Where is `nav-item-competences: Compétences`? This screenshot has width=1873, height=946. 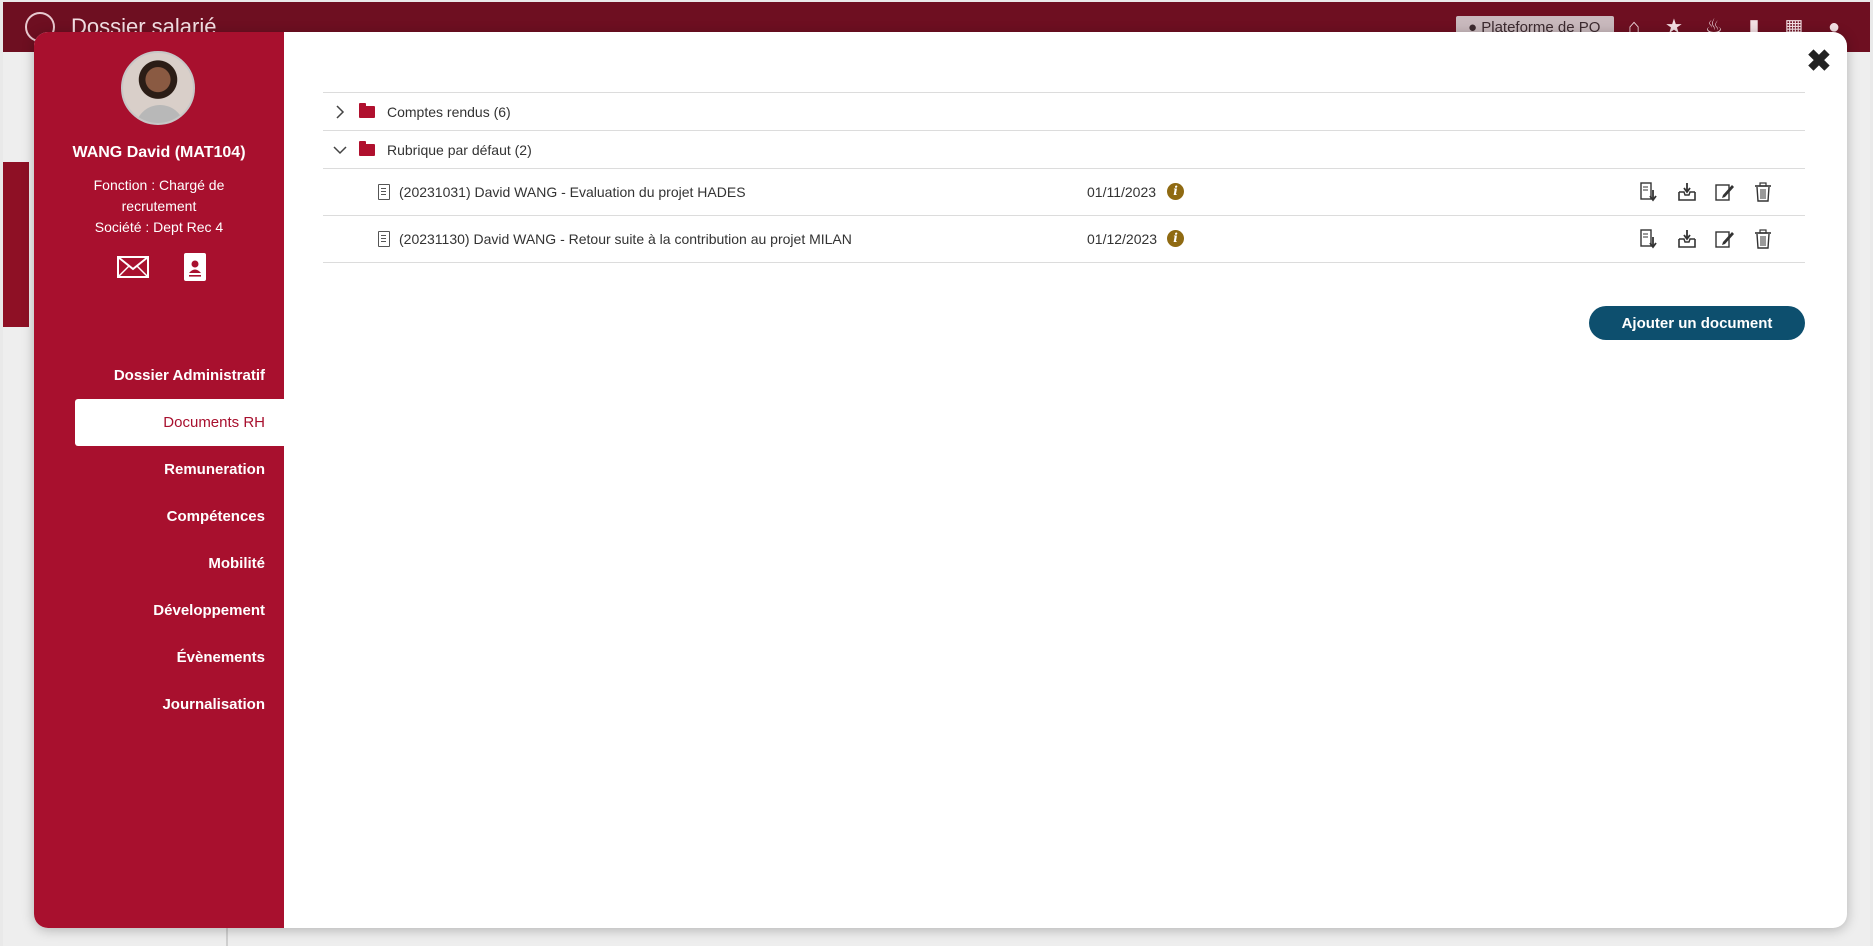 nav-item-competences: Compétences is located at coordinates (179, 516).